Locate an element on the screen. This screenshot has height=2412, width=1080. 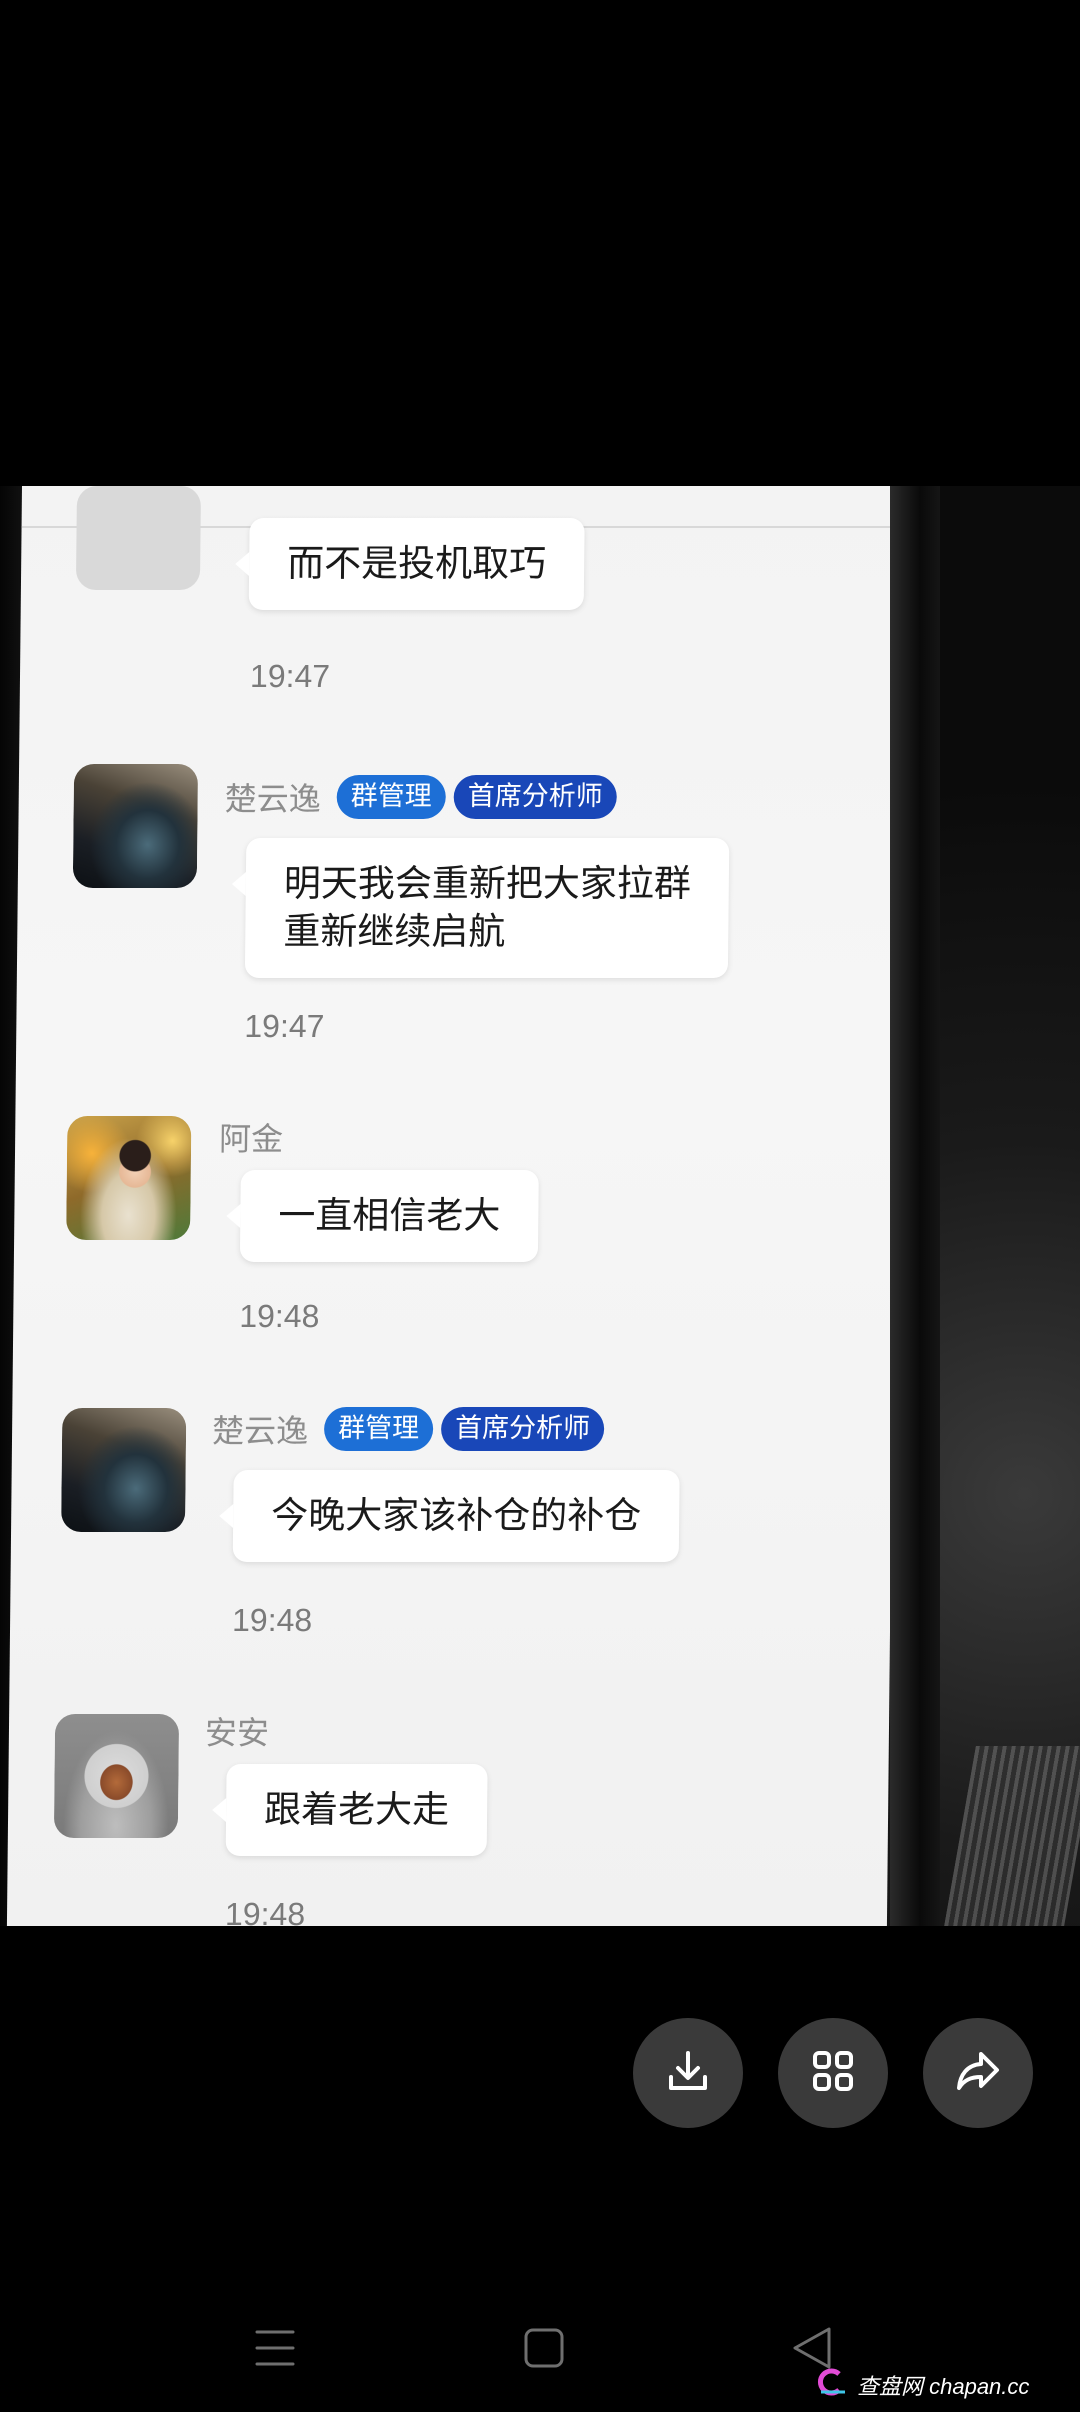
share-button is located at coordinates (978, 2073).